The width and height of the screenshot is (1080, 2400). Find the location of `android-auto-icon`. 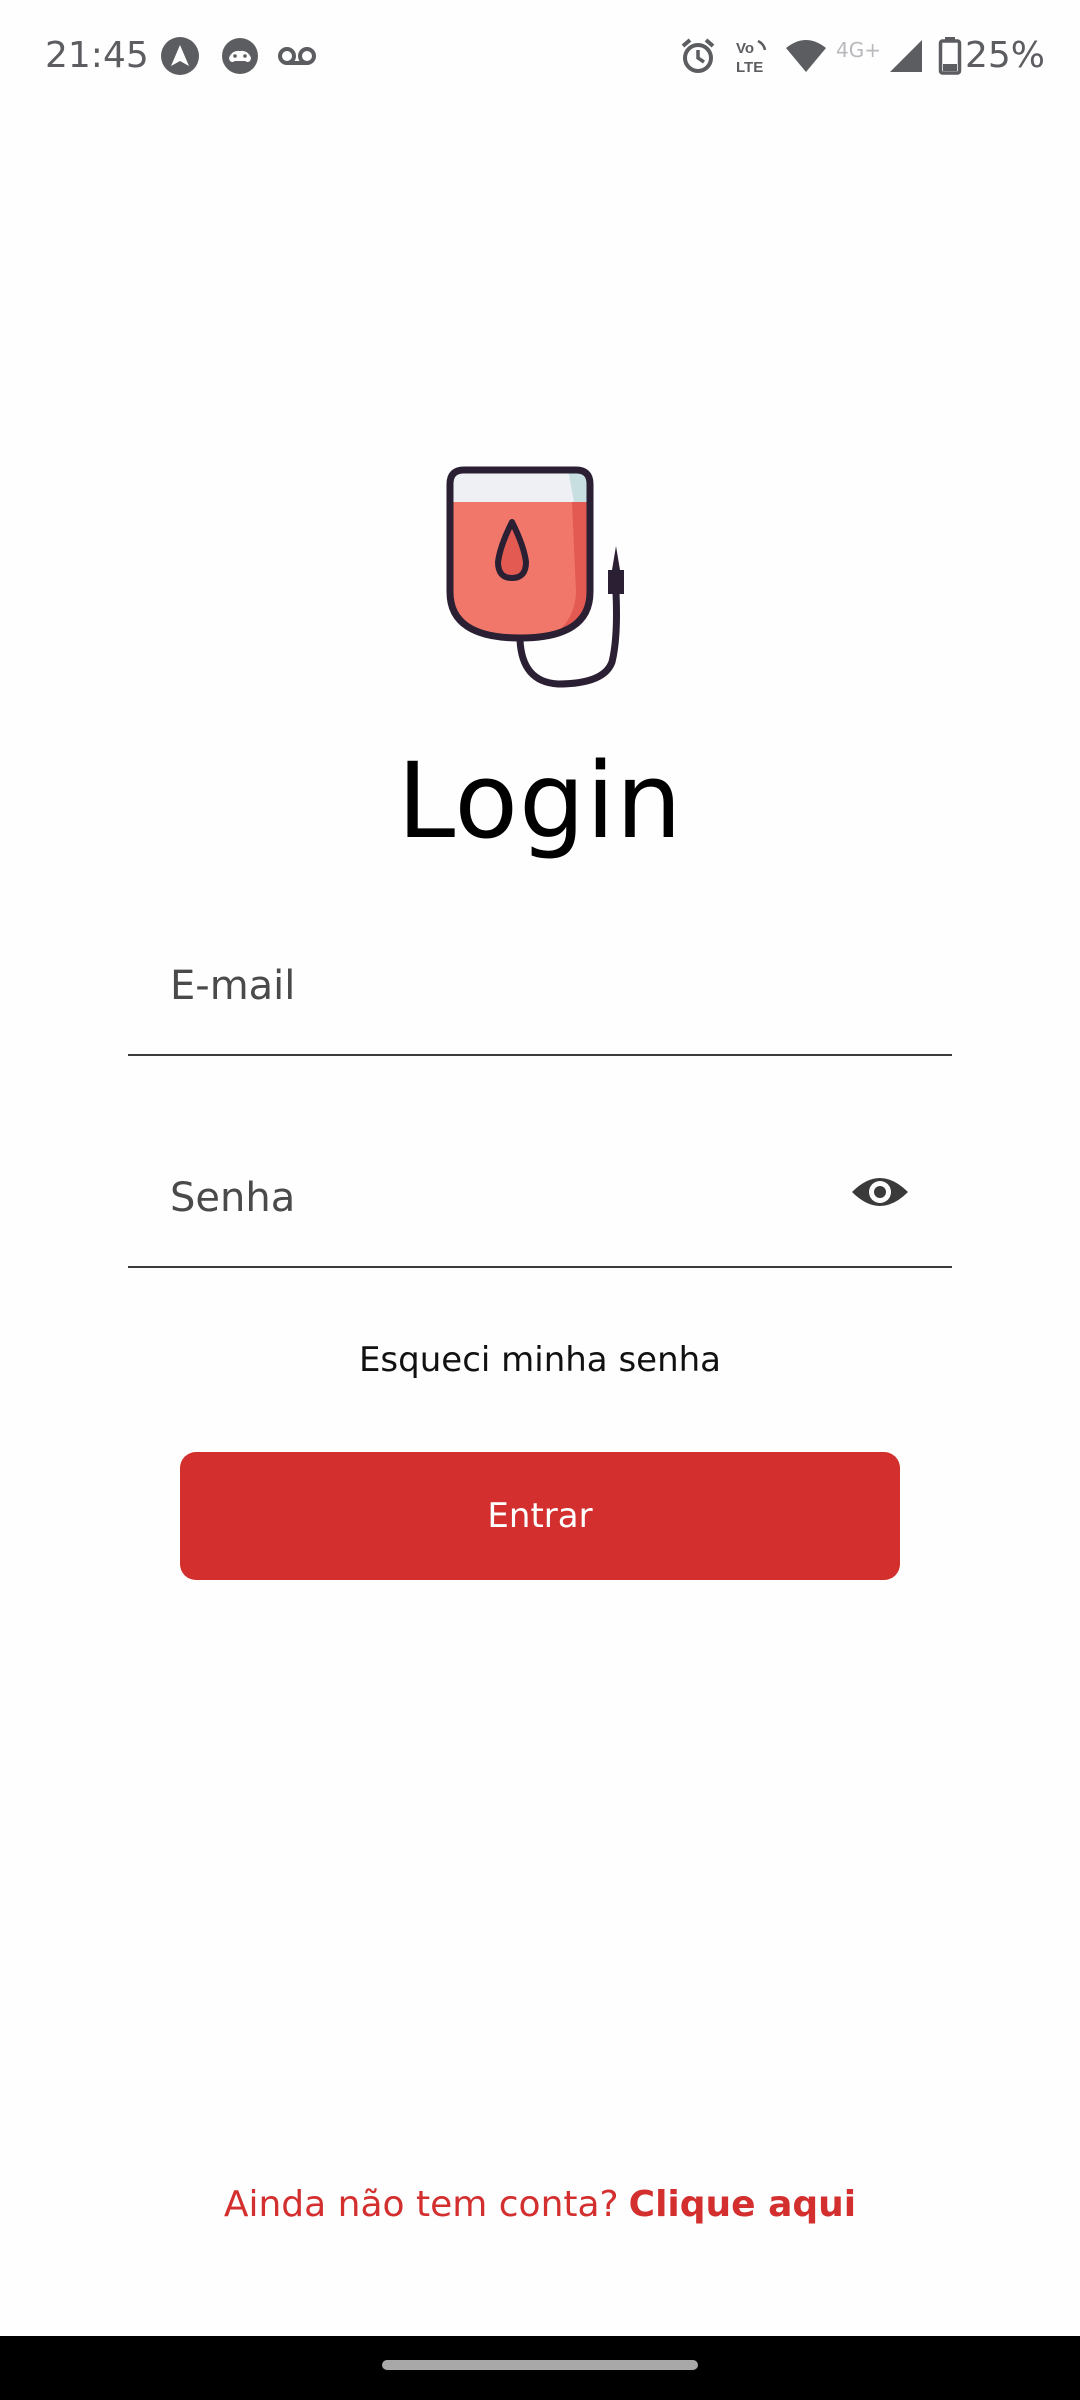

android-auto-icon is located at coordinates (180, 56).